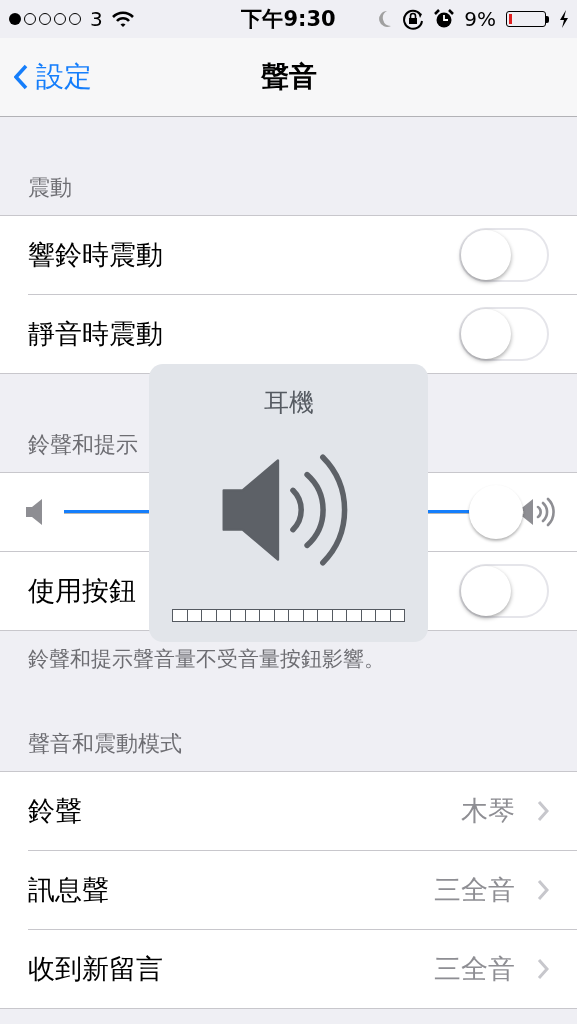  What do you see at coordinates (50, 188) in the screenshot?
I see `section-header: 震動` at bounding box center [50, 188].